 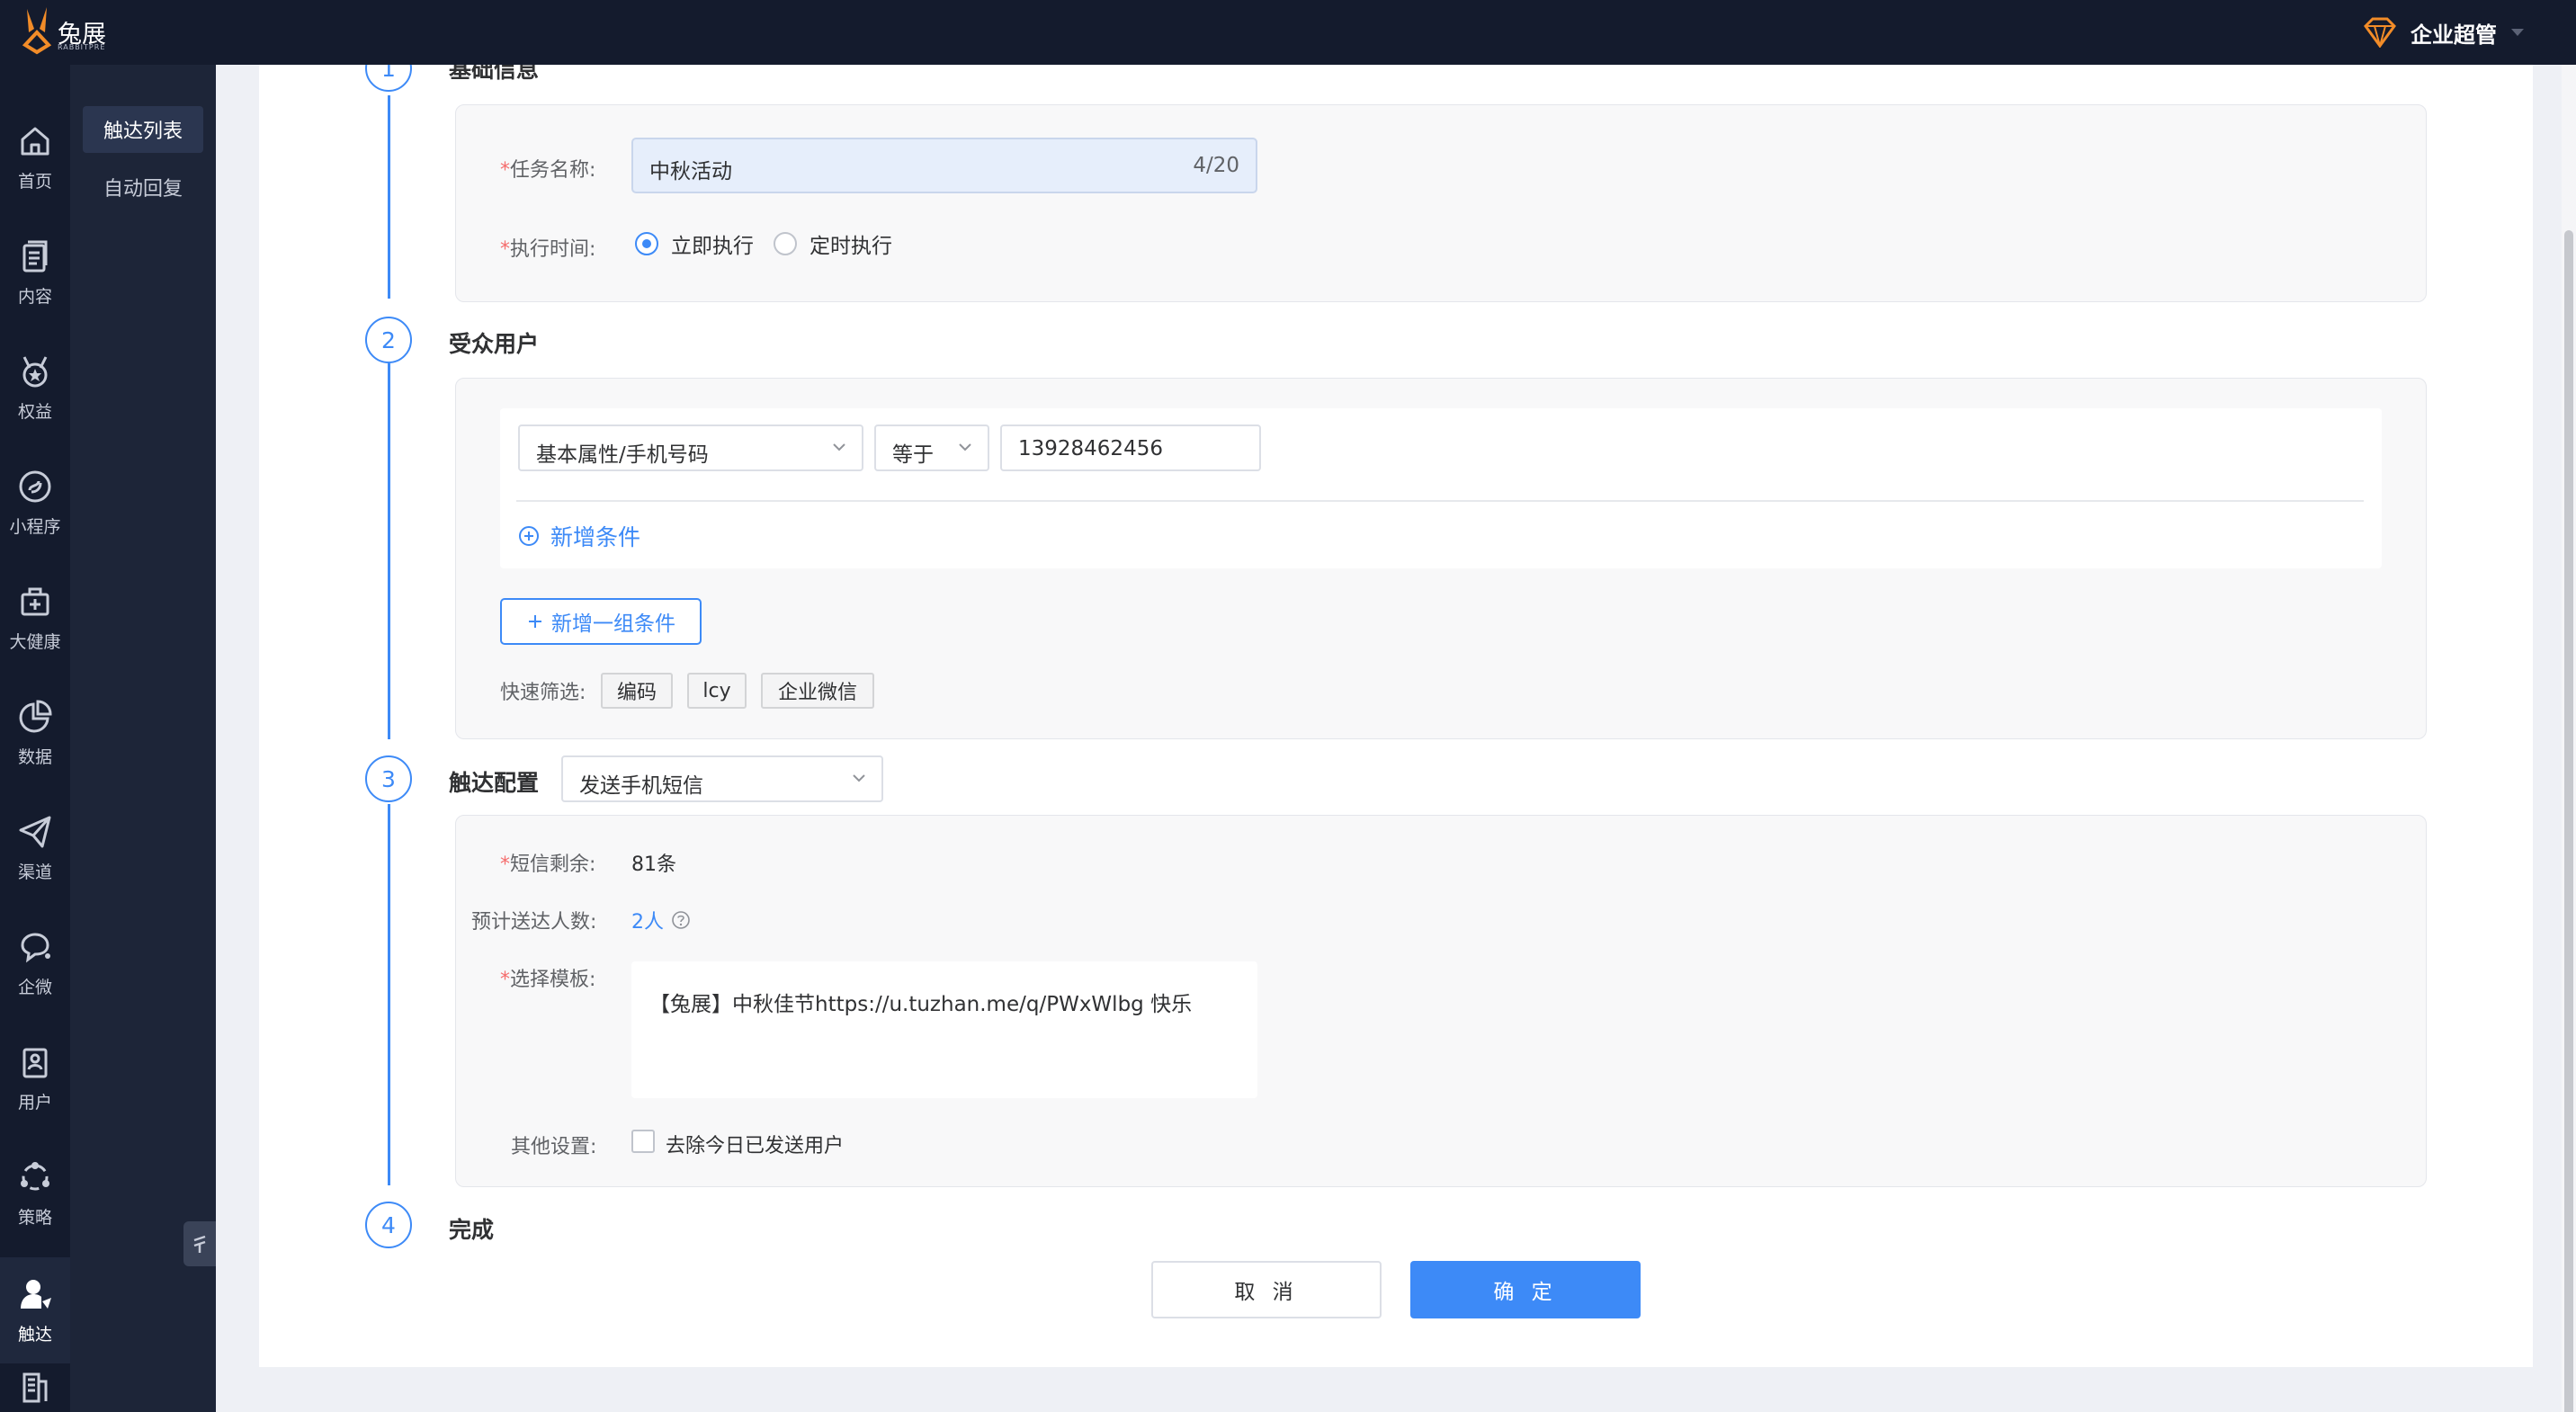 What do you see at coordinates (35, 157) in the screenshot?
I see `nav-item-home: 首页` at bounding box center [35, 157].